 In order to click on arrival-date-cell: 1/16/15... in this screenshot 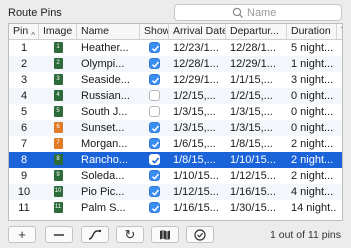, I will do `click(196, 208)`.